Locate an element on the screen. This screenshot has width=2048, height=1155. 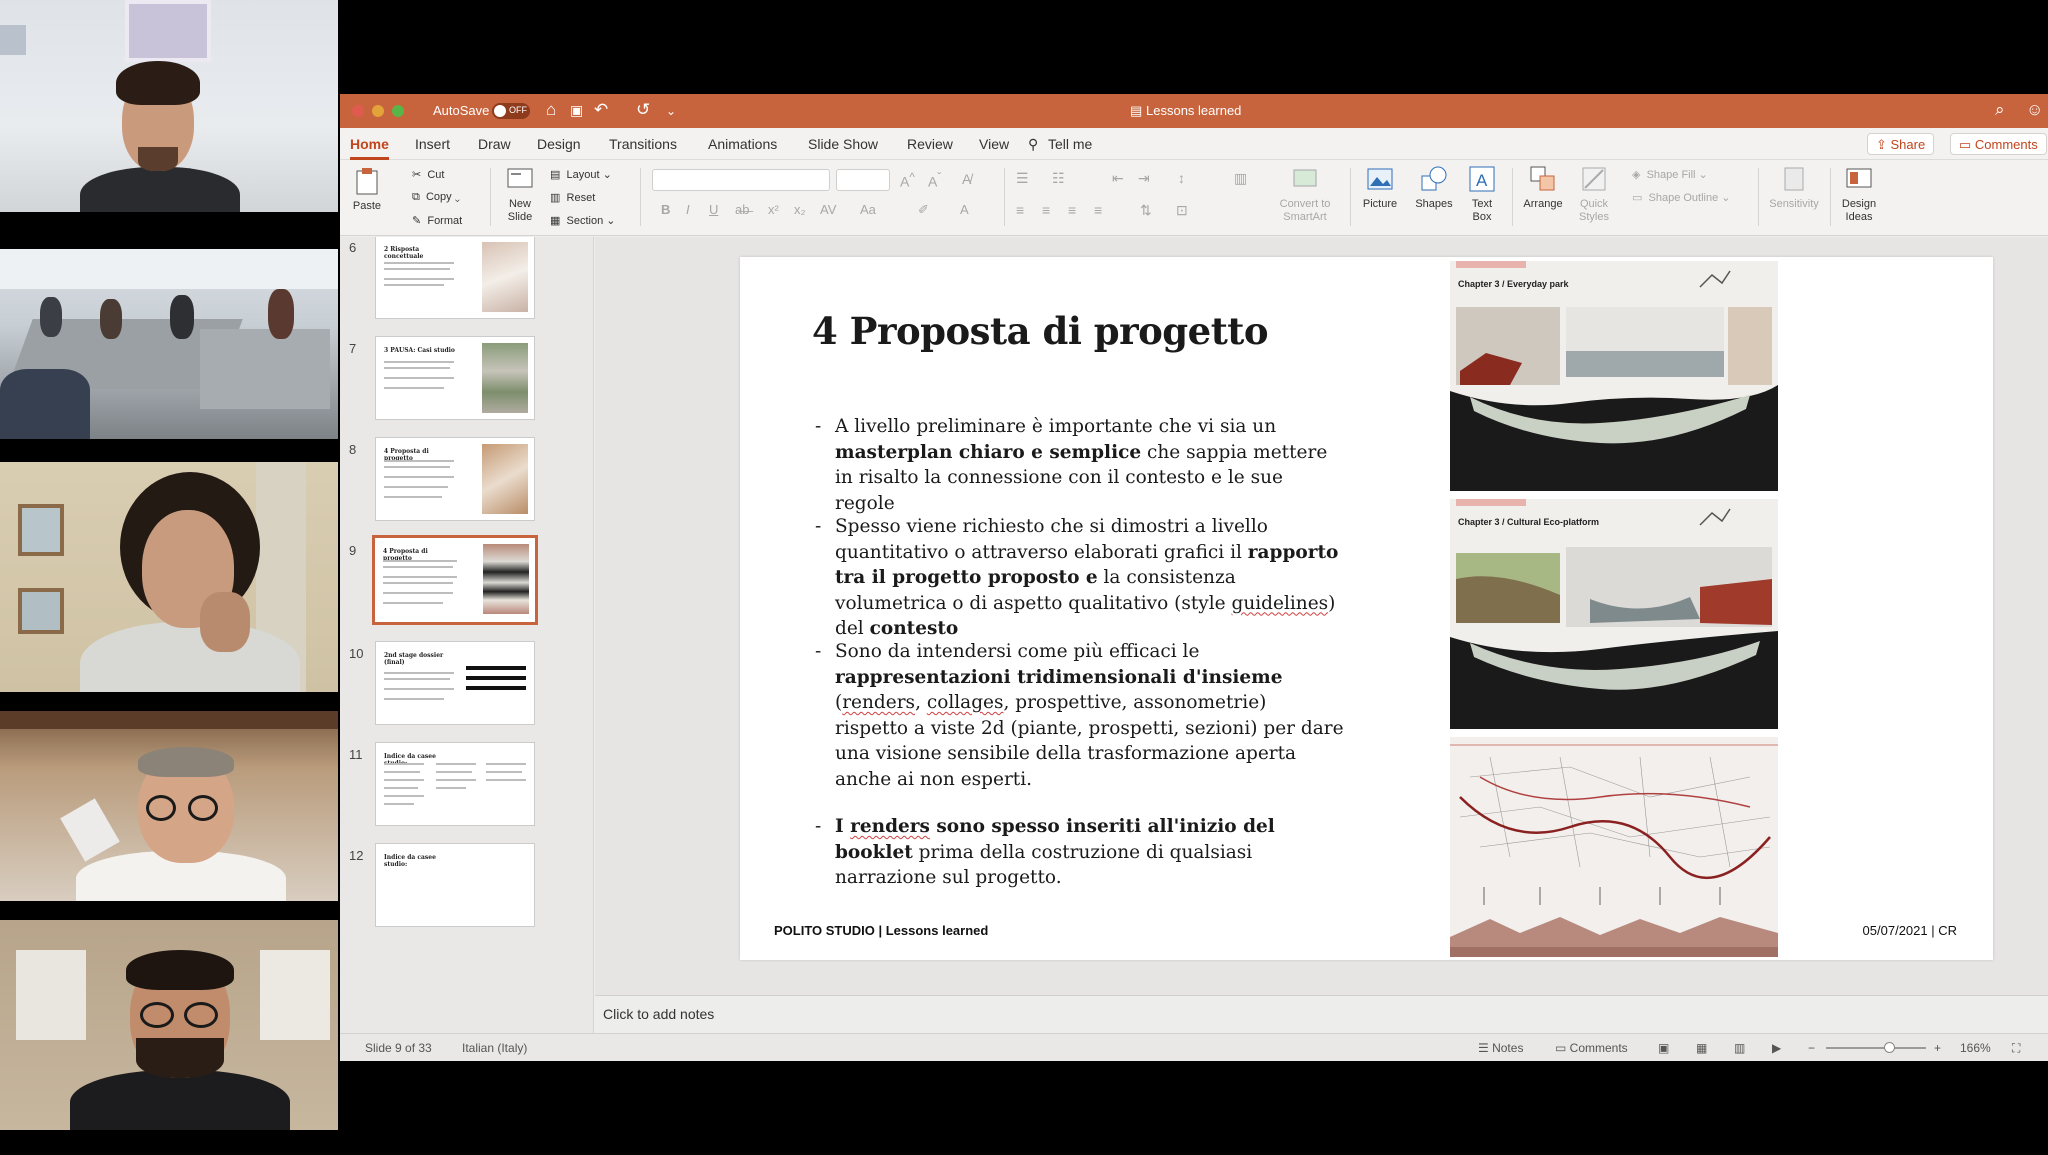
columns-icon: ▥ is located at coordinates (1240, 178).